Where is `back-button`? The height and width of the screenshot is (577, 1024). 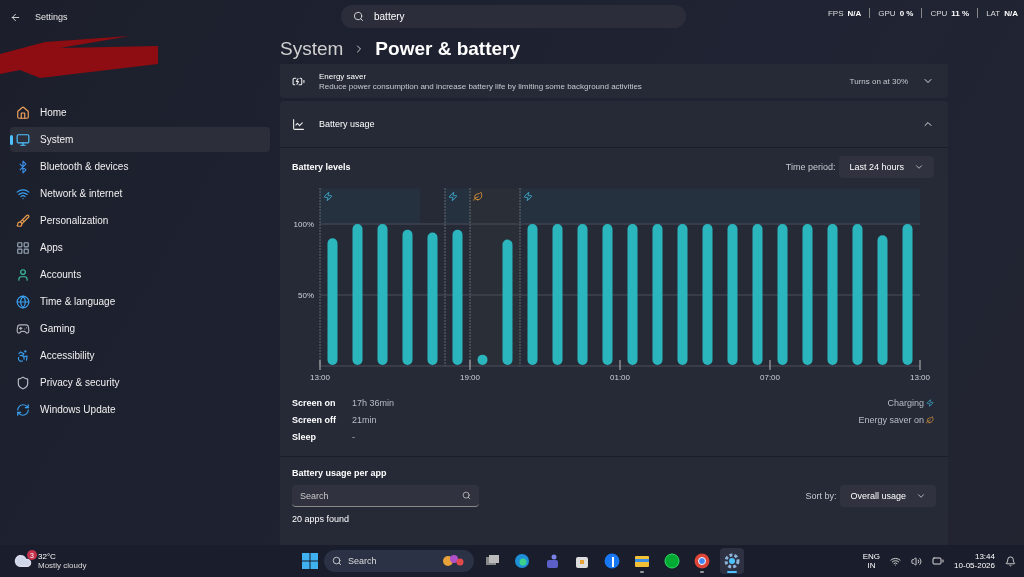
back-button is located at coordinates (15, 17).